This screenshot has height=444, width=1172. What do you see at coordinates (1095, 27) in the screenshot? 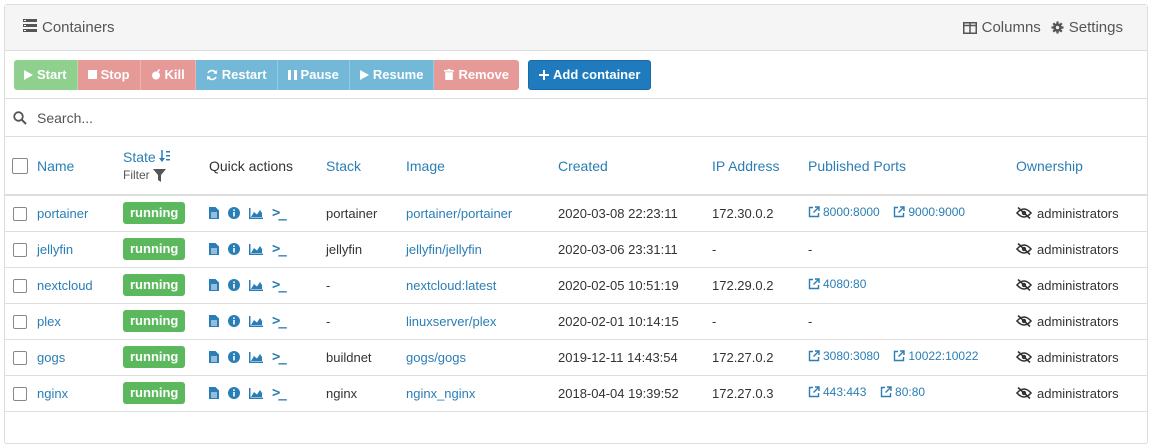
I see `settings-label: Settings` at bounding box center [1095, 27].